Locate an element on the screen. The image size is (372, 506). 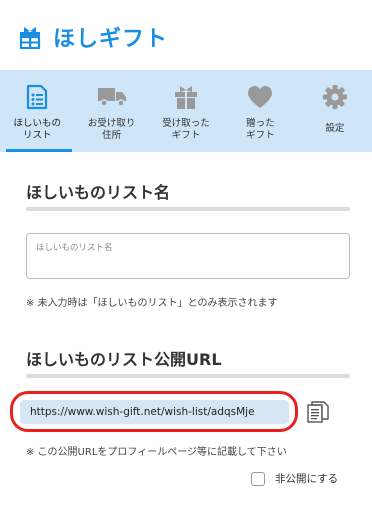
heart-icon is located at coordinates (260, 97).